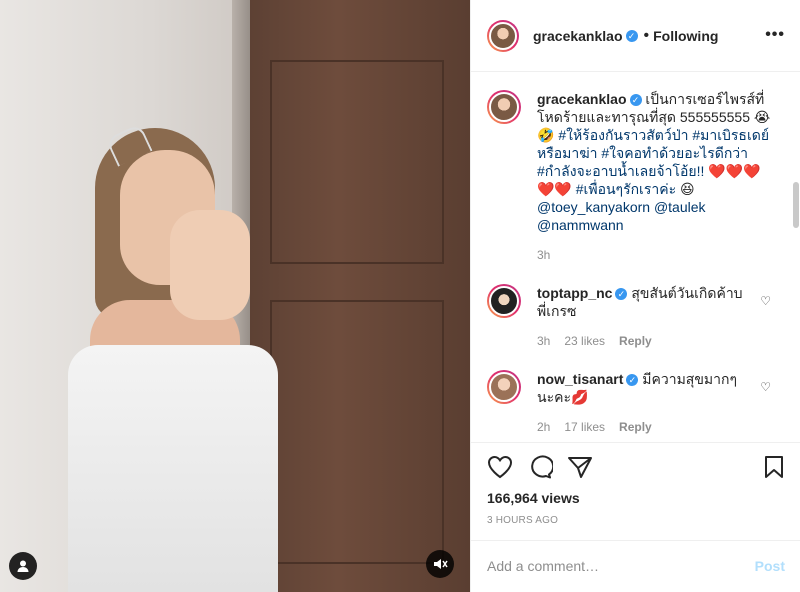 Image resolution: width=800 pixels, height=592 pixels. Describe the element at coordinates (635, 566) in the screenshot. I see `add-comment-bar: Add a comment… Post` at that location.